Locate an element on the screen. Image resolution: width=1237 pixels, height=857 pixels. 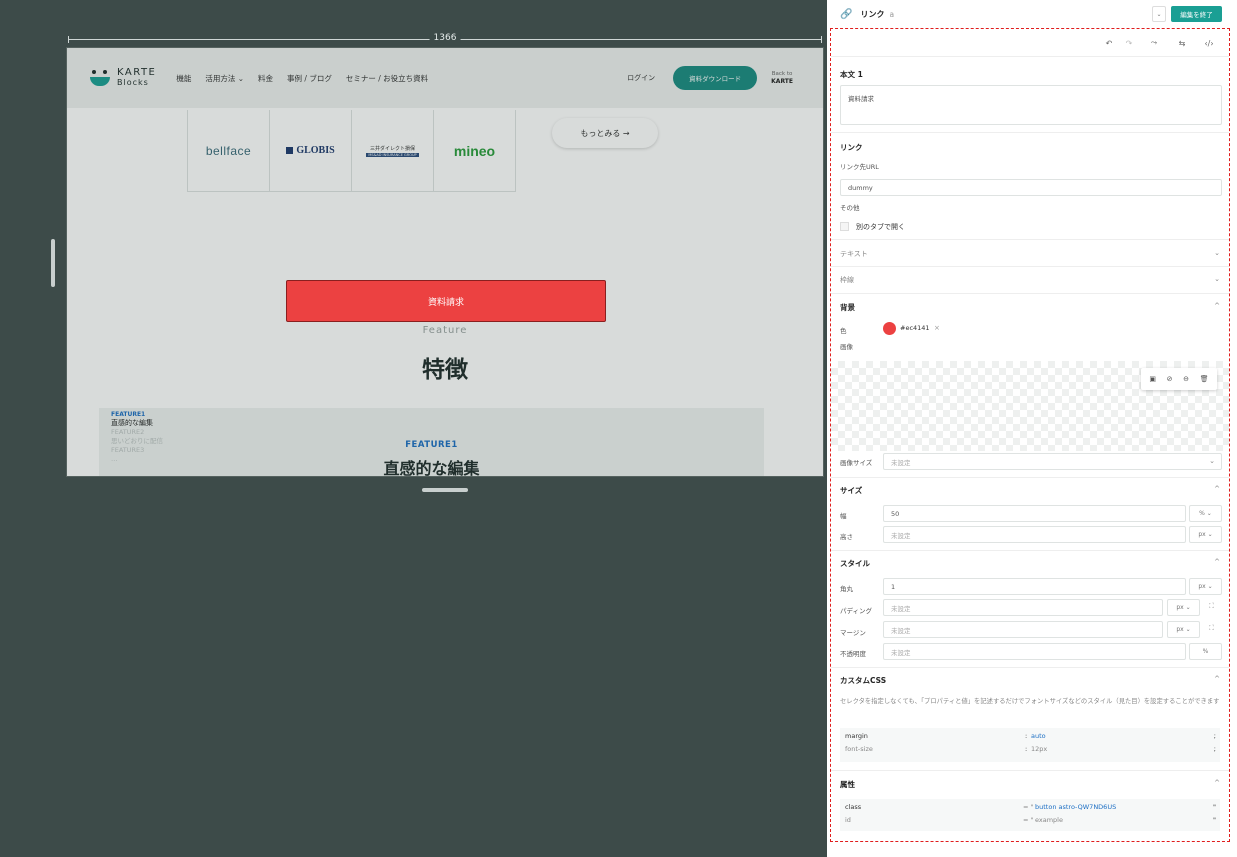
image-reset-icon: ⊖ is located at coordinates (1186, 379).